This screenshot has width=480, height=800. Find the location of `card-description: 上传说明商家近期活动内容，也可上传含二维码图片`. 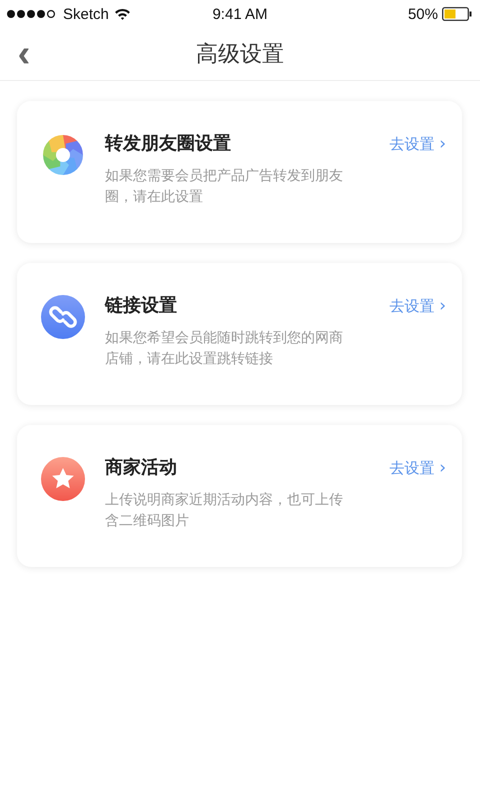

card-description: 上传说明商家近期活动内容，也可上传含二维码图片 is located at coordinates (224, 511).